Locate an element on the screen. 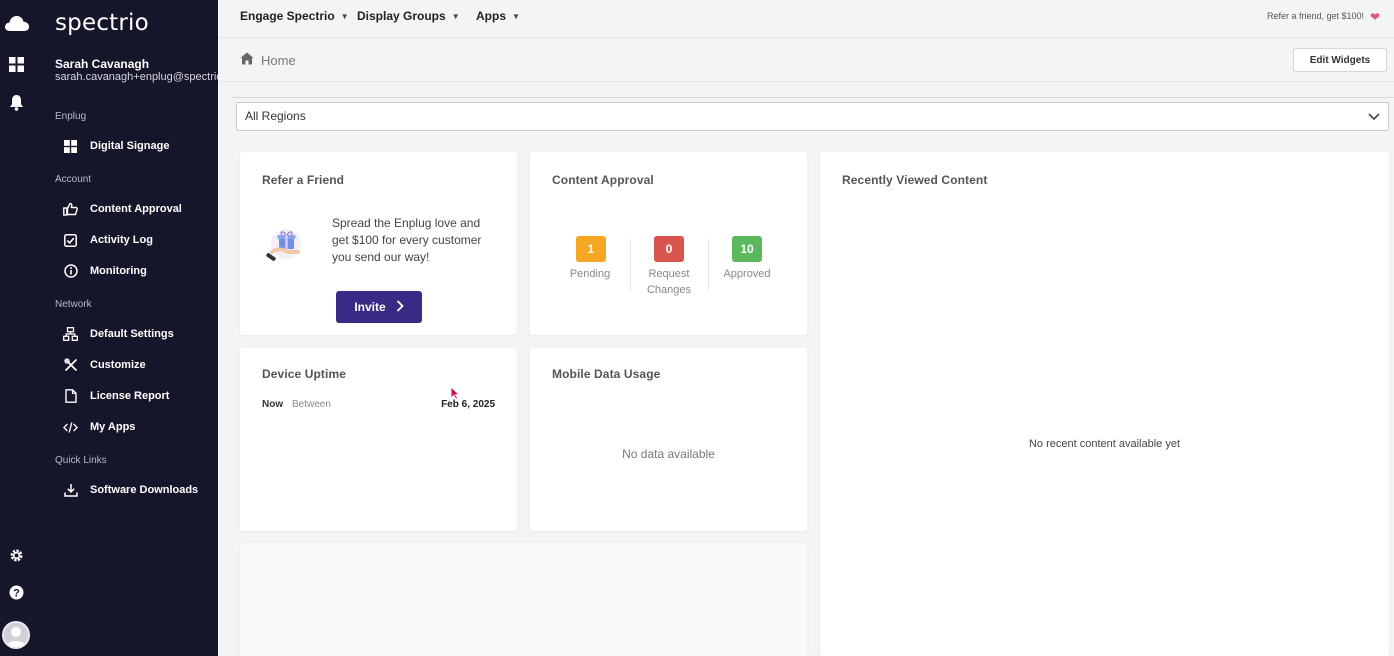 This screenshot has width=1394, height=656. sidebar-item-label: Activity Log is located at coordinates (121, 240).